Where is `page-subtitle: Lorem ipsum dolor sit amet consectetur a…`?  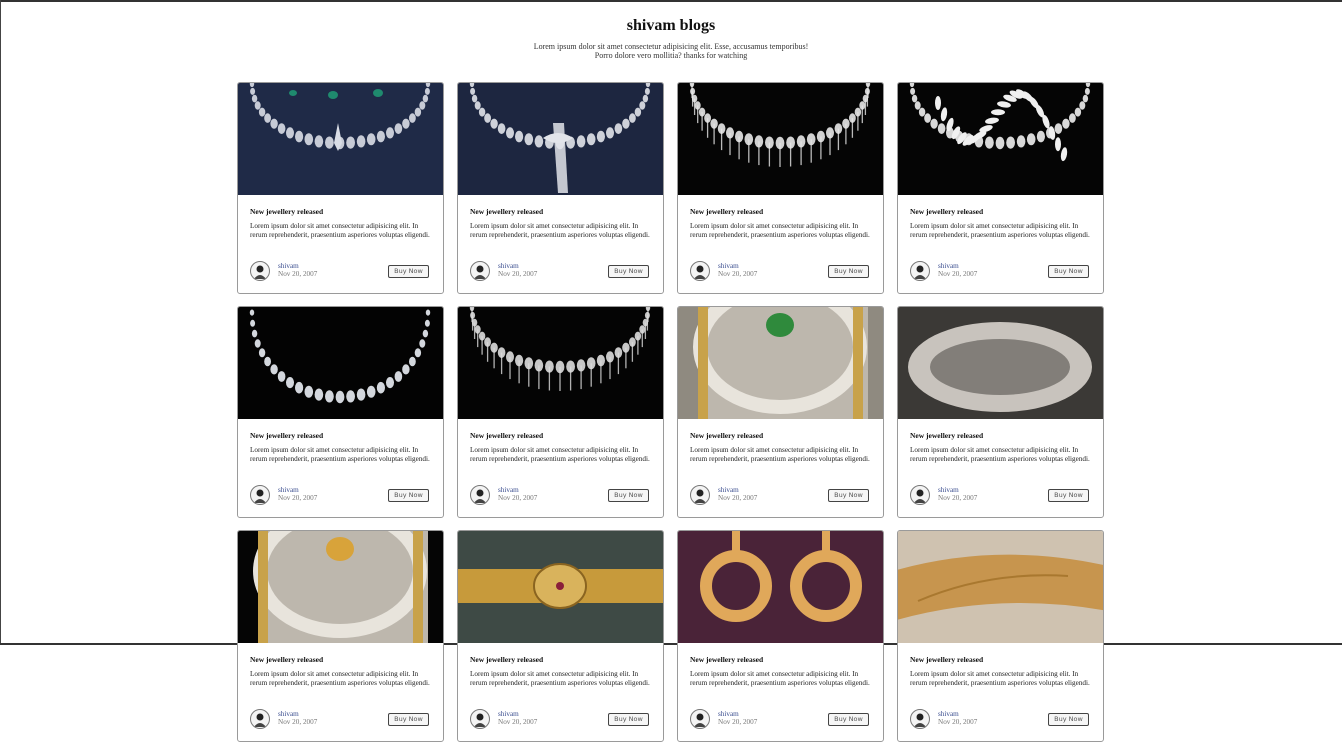 page-subtitle: Lorem ipsum dolor sit amet consectetur a… is located at coordinates (671, 51).